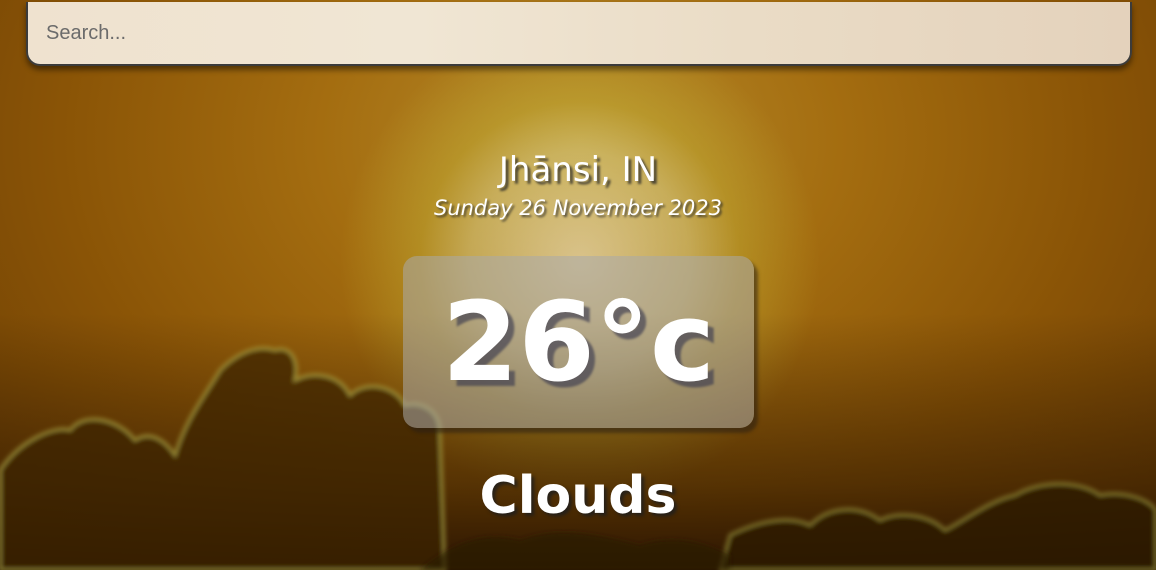 The width and height of the screenshot is (1156, 570). I want to click on cloud-bottom, so click(575, 551).